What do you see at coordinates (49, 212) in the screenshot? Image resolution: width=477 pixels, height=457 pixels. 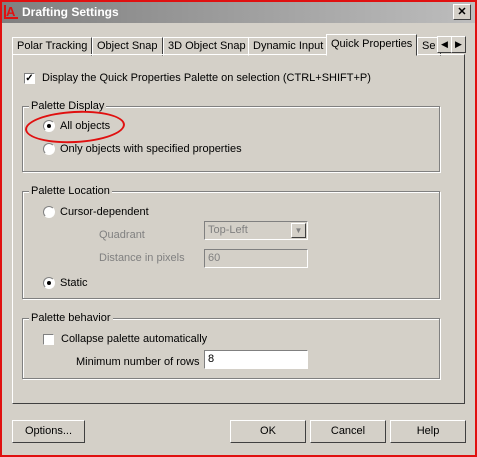 I see `cursor-dependent-radio` at bounding box center [49, 212].